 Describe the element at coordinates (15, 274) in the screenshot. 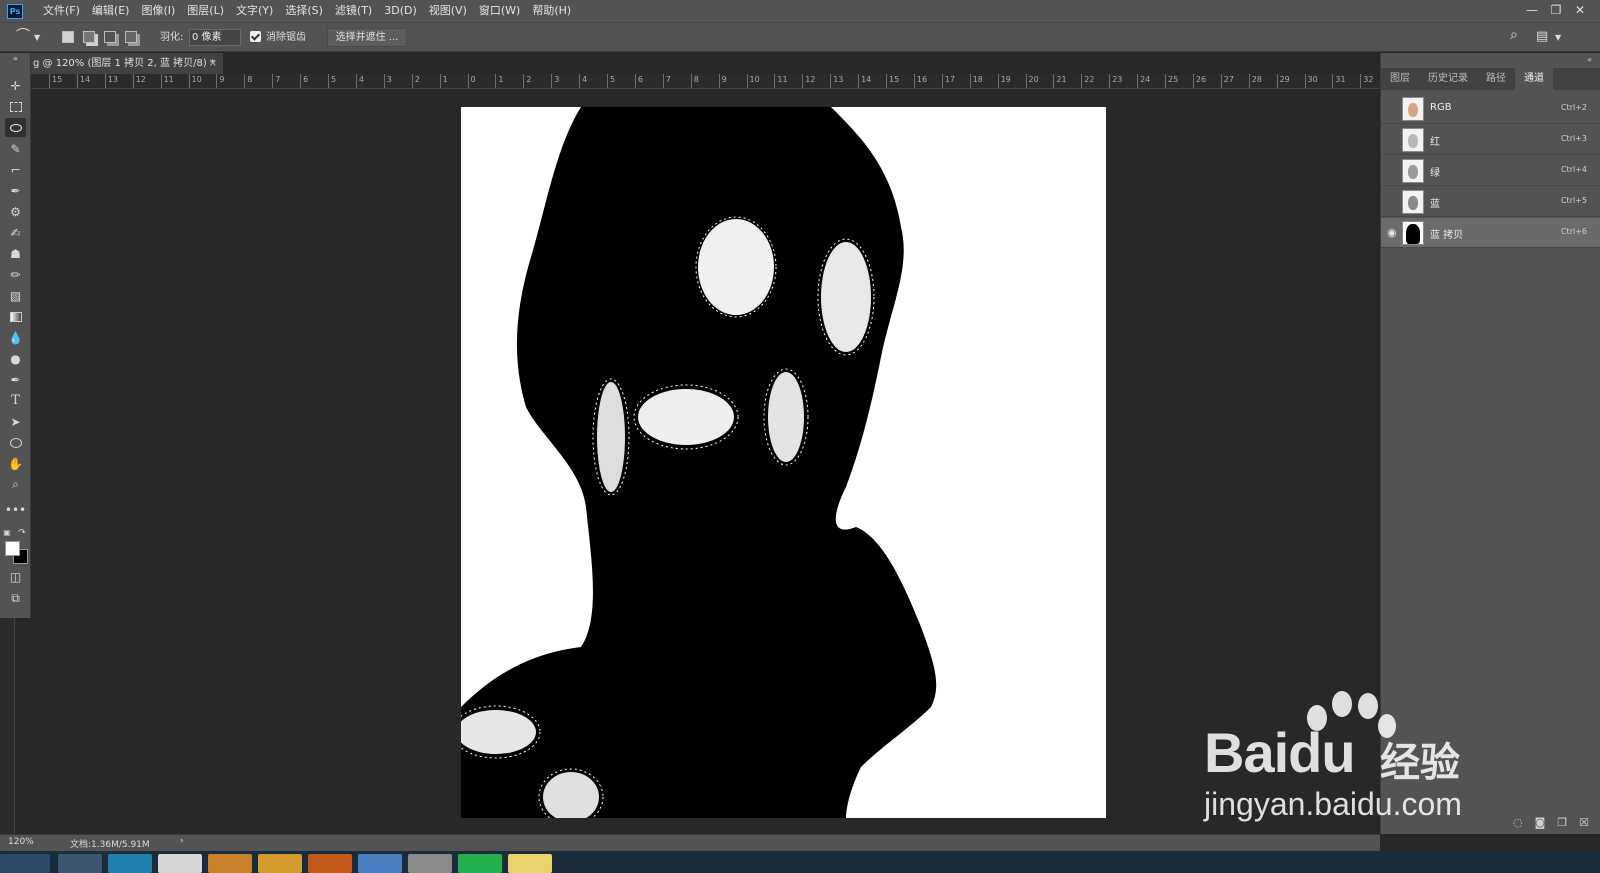

I see `history-brush-tool-icon: ✏` at that location.